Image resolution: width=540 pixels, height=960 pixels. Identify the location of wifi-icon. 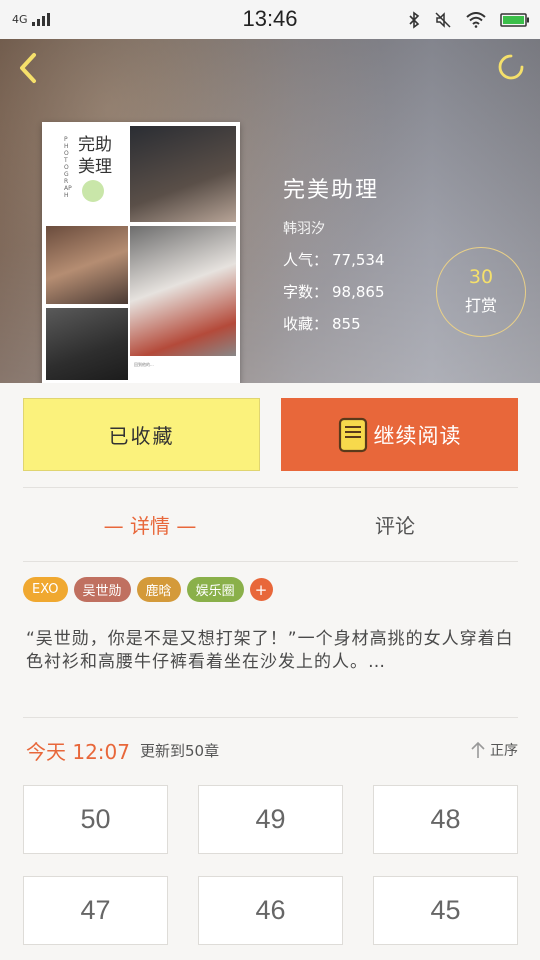
(476, 20).